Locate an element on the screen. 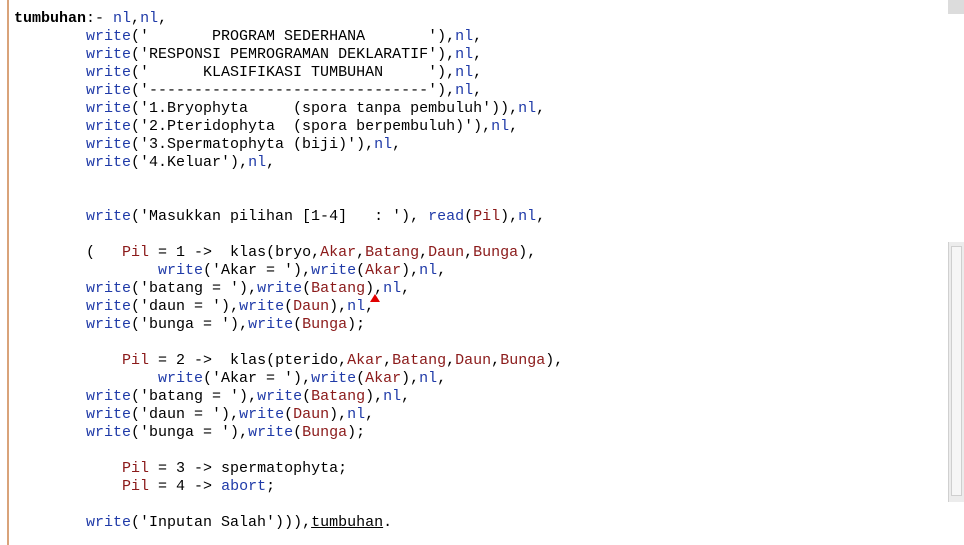 The width and height of the screenshot is (964, 545). code-text: = 1 -> klas(bryo, is located at coordinates (235, 252).